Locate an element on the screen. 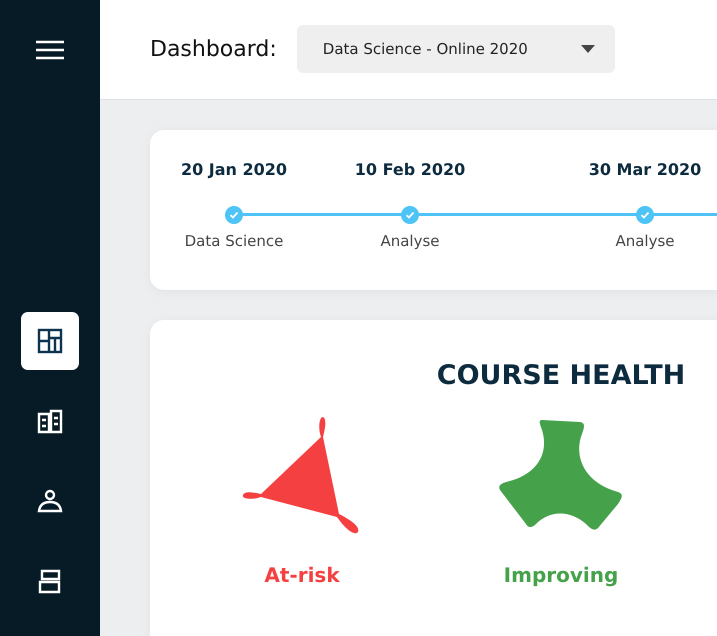 The image size is (717, 636). milestone-date: 30 Mar 2020 is located at coordinates (645, 170).